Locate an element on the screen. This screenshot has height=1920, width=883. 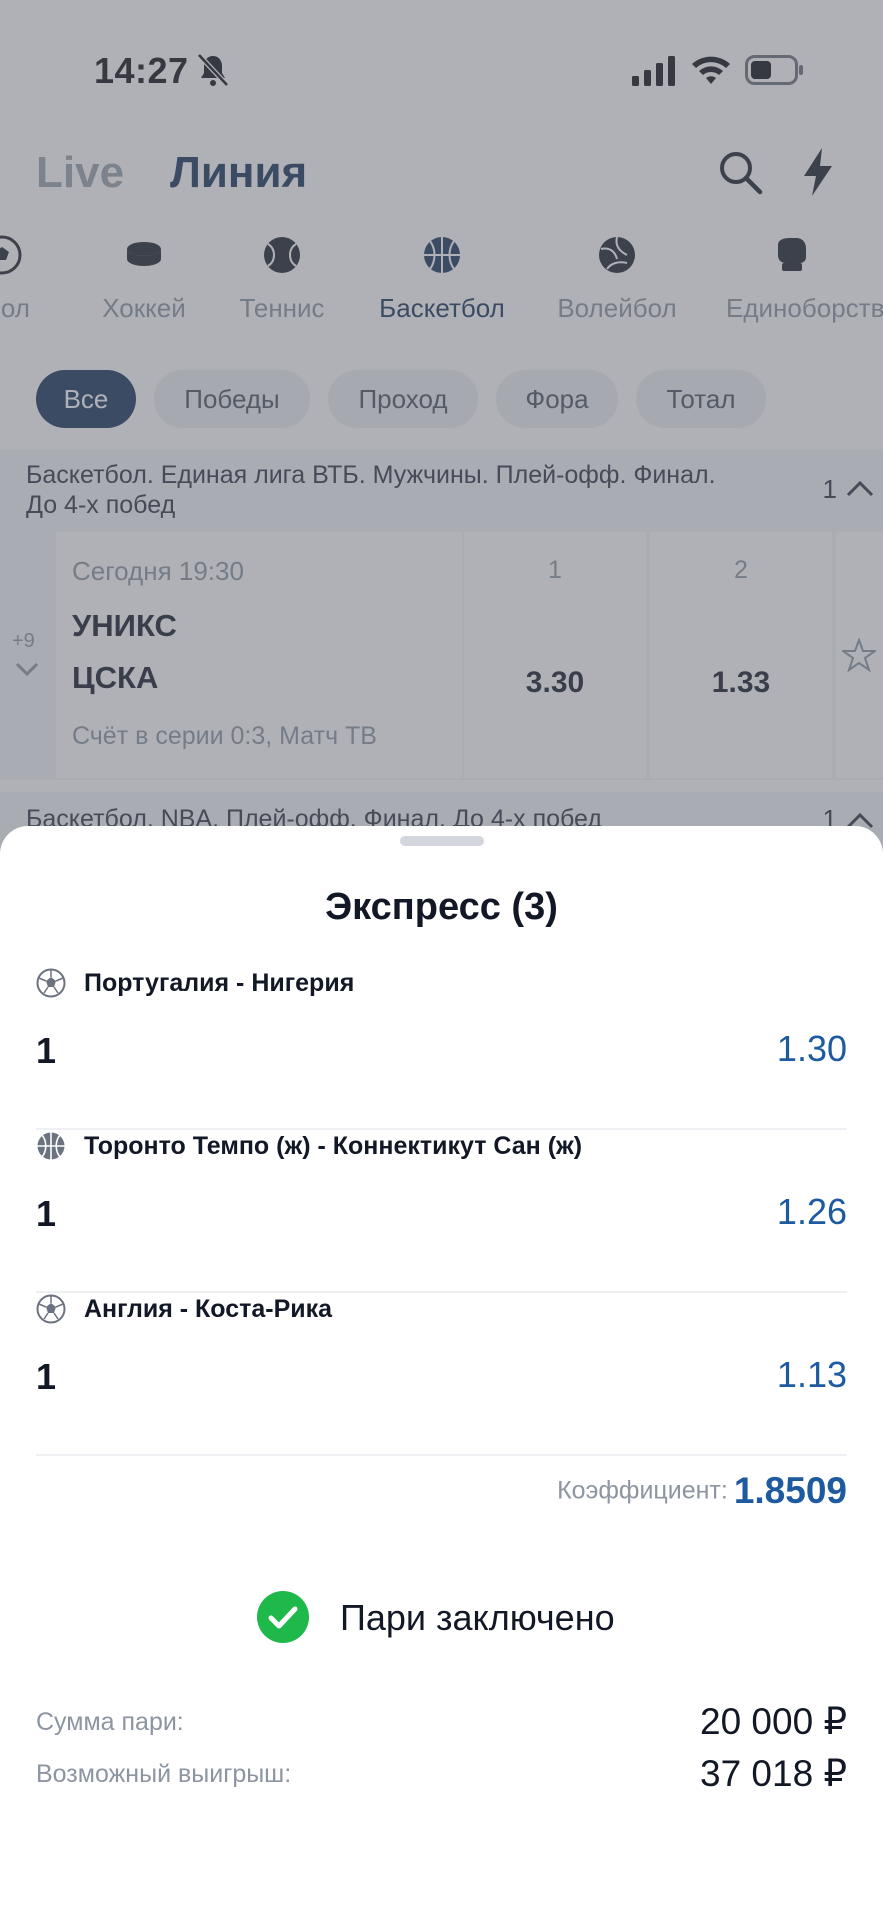
total-coefficient: Коэффициент: 1.8509 is located at coordinates (702, 1491).